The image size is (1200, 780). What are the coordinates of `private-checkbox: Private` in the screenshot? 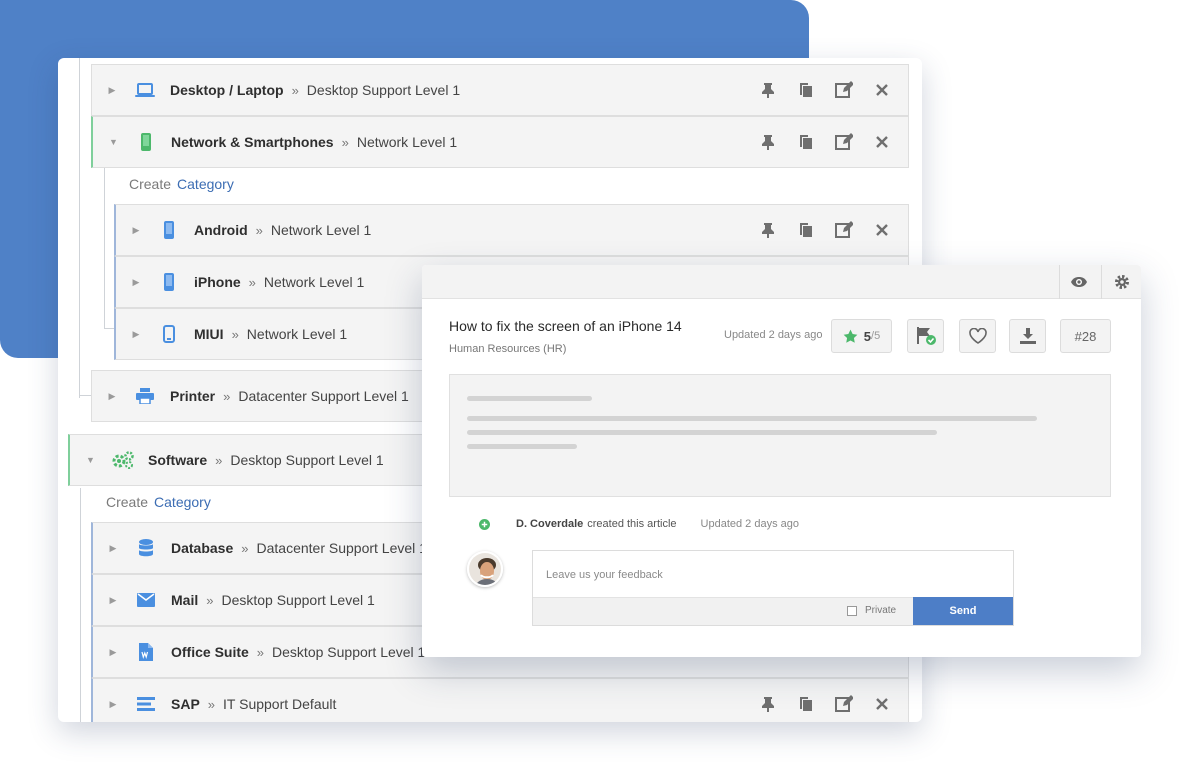 It's located at (871, 610).